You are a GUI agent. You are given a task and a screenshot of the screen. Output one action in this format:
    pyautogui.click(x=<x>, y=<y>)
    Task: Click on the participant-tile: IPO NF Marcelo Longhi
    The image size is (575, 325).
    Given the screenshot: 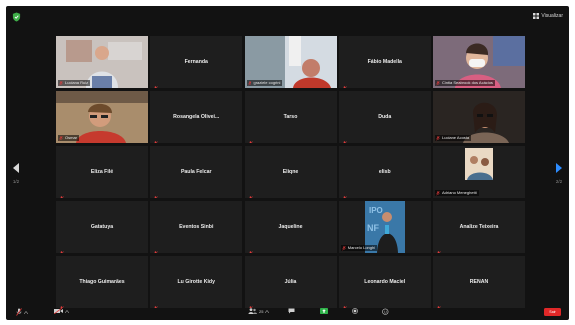 What is the action you would take?
    pyautogui.click(x=384, y=227)
    